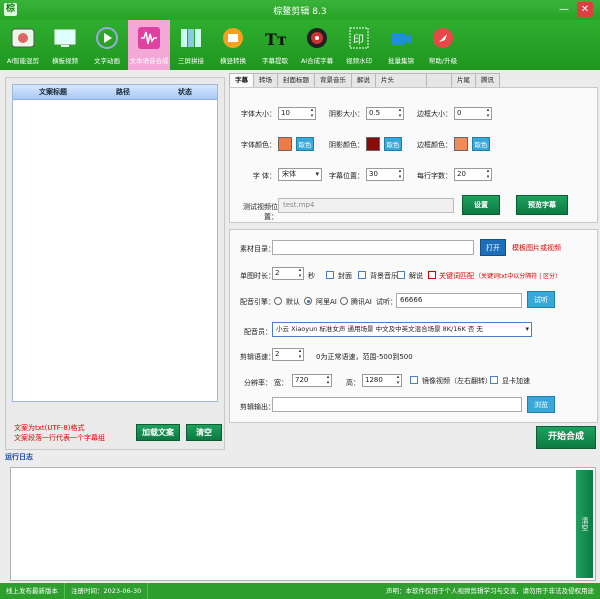  What do you see at coordinates (330, 275) in the screenshot?
I see `cover-checkbox` at bounding box center [330, 275].